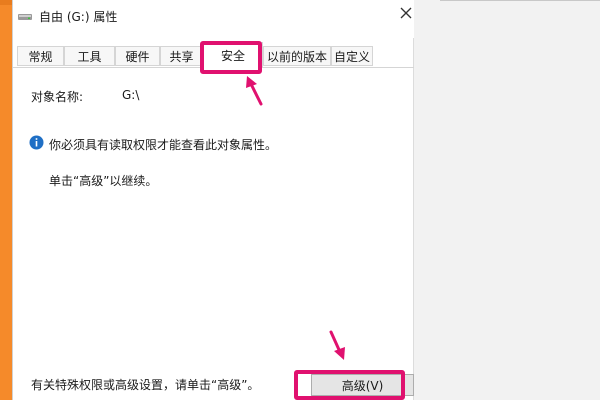 This screenshot has width=600, height=400. What do you see at coordinates (36, 142) in the screenshot?
I see `info-icon` at bounding box center [36, 142].